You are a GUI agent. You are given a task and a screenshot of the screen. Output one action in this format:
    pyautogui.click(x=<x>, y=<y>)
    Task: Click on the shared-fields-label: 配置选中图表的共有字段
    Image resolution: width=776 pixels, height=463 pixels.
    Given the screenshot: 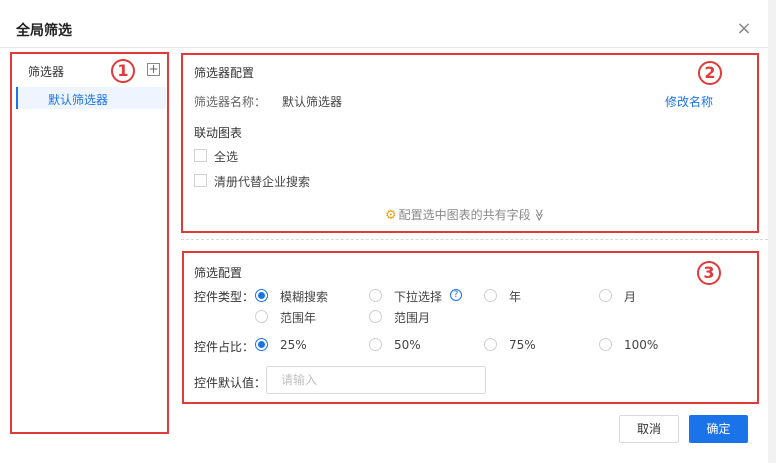 What is the action you would take?
    pyautogui.click(x=464, y=215)
    